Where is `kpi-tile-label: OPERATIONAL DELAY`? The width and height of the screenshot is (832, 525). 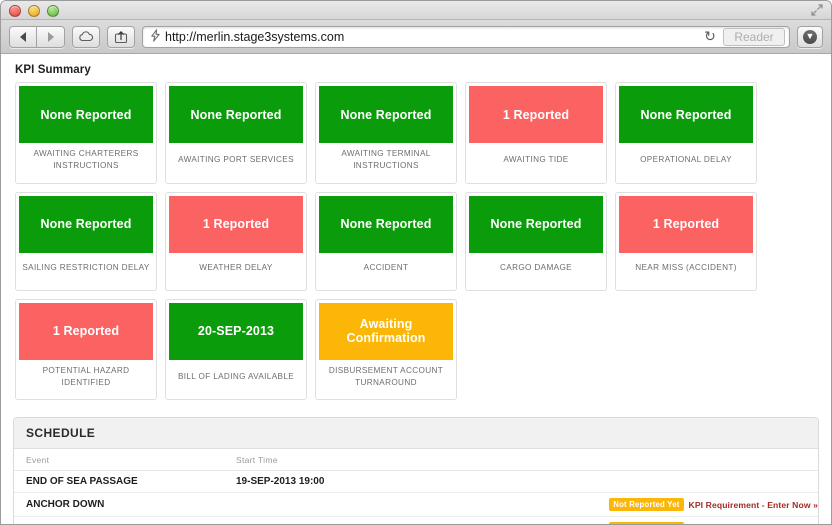 kpi-tile-label: OPERATIONAL DELAY is located at coordinates (686, 160).